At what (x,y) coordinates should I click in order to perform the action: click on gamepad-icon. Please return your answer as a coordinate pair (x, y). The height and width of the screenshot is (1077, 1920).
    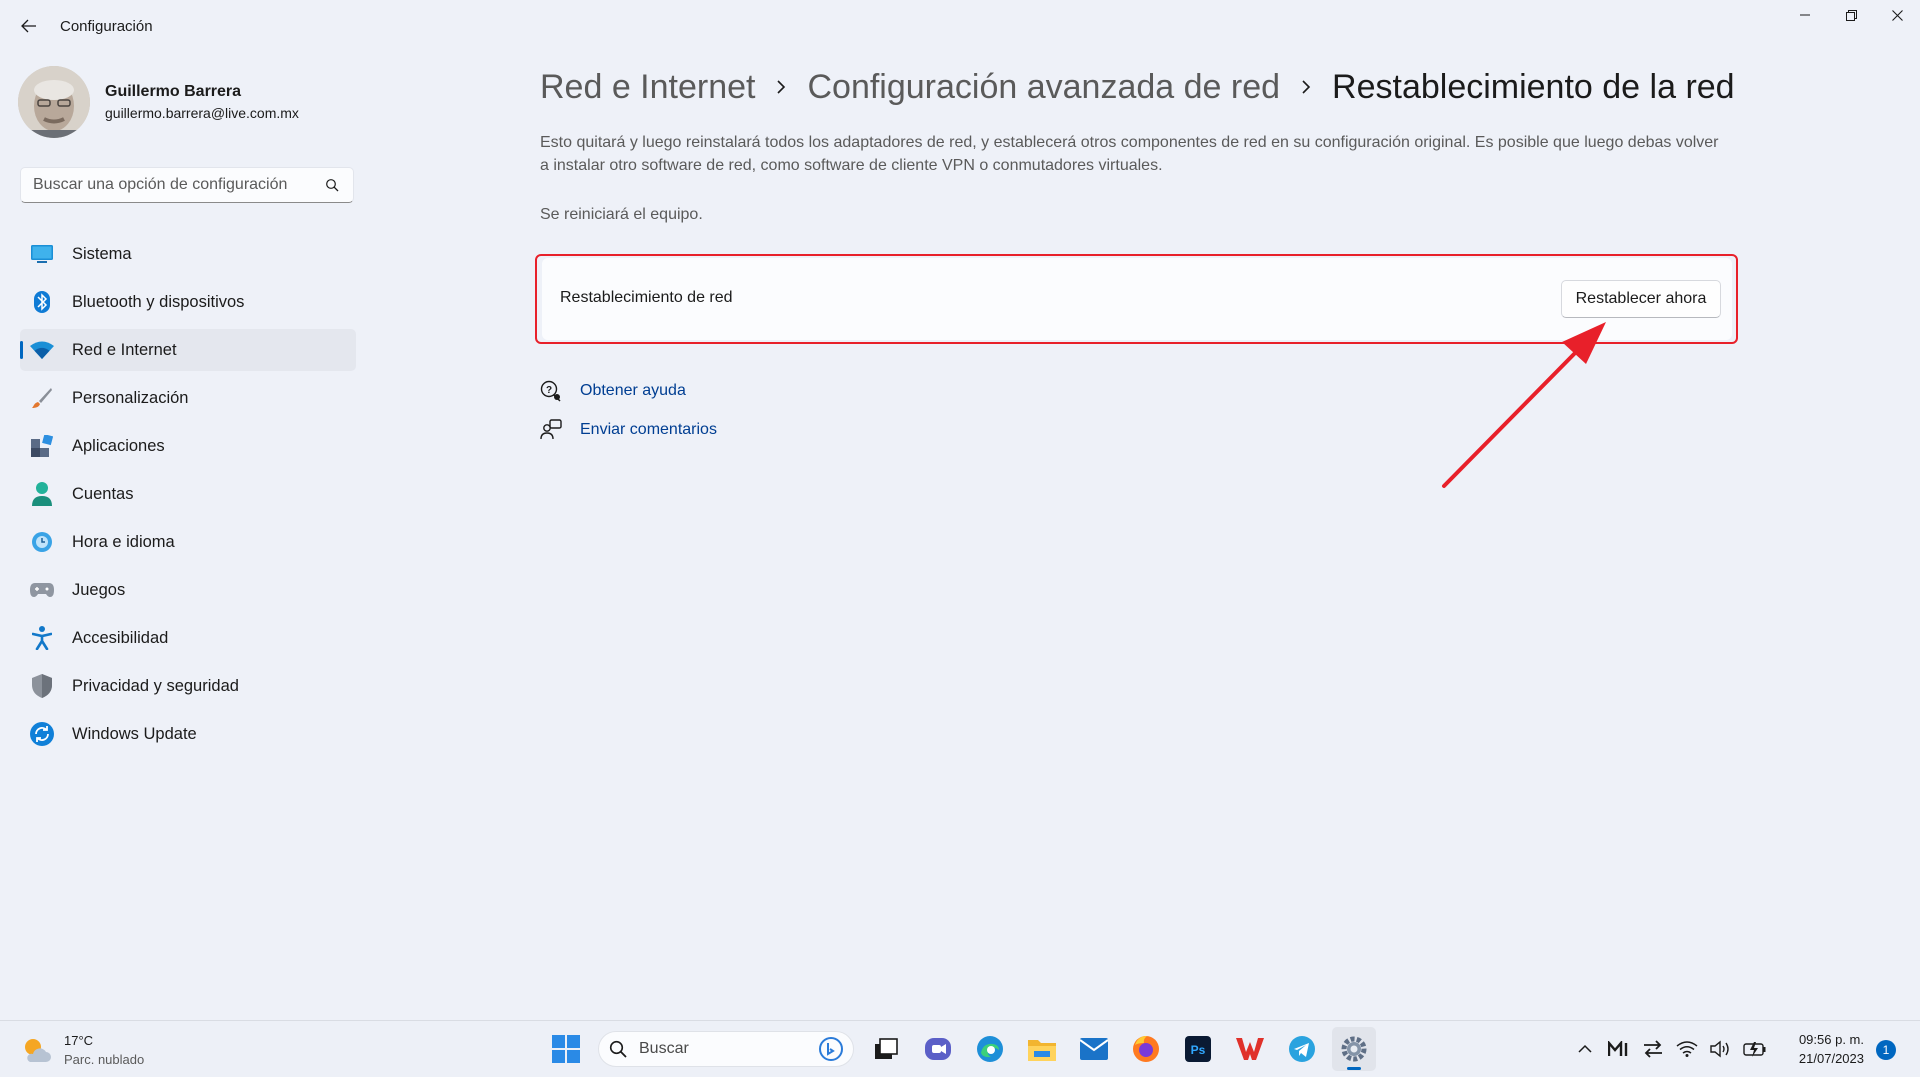
    Looking at the image, I should click on (42, 590).